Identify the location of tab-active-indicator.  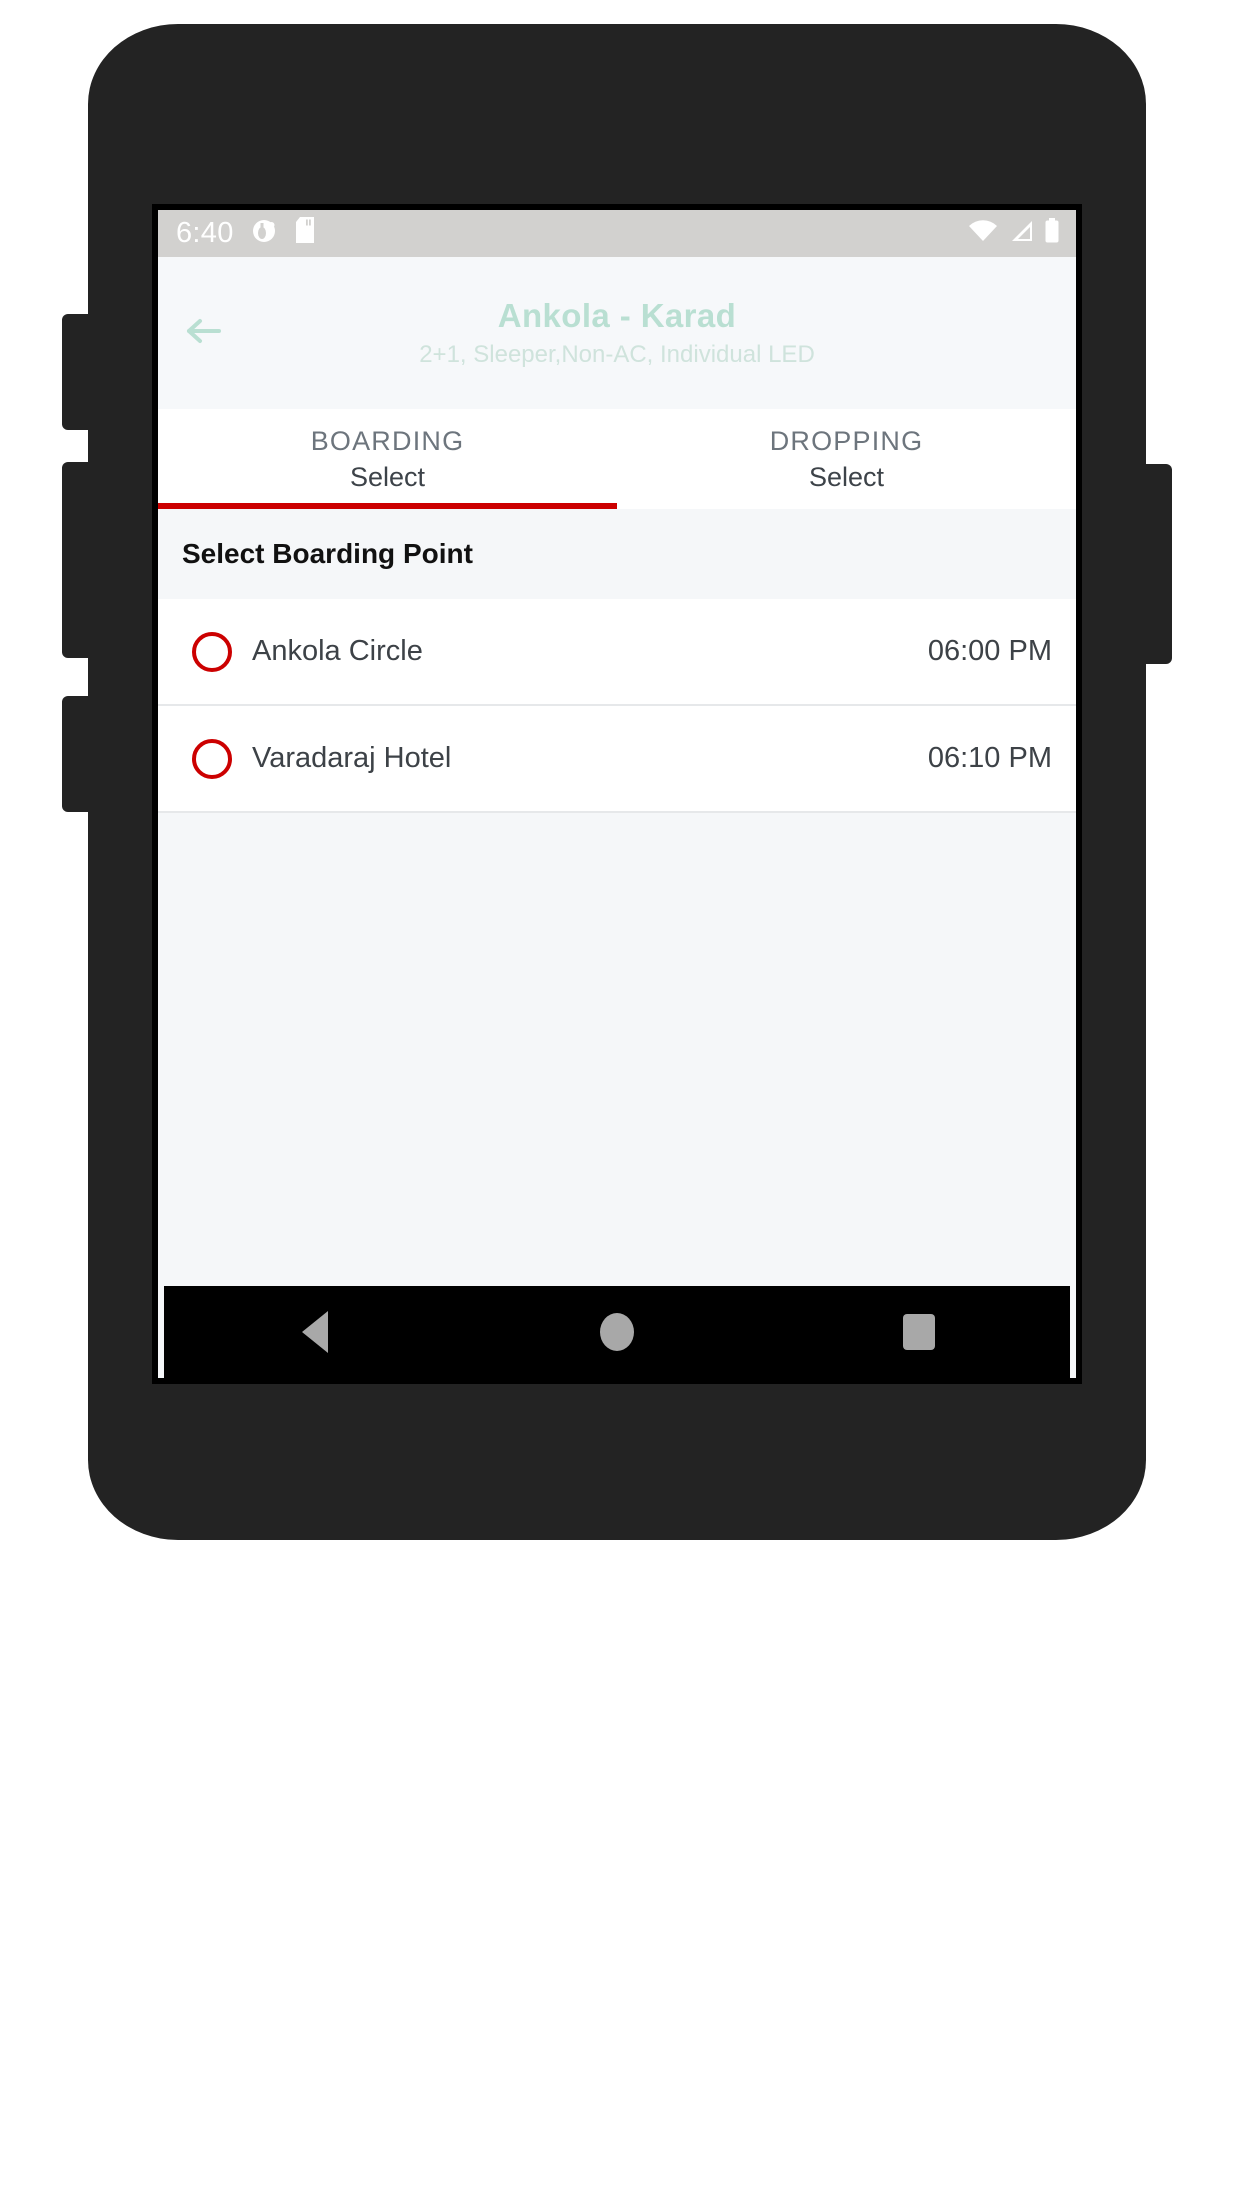
(387, 506).